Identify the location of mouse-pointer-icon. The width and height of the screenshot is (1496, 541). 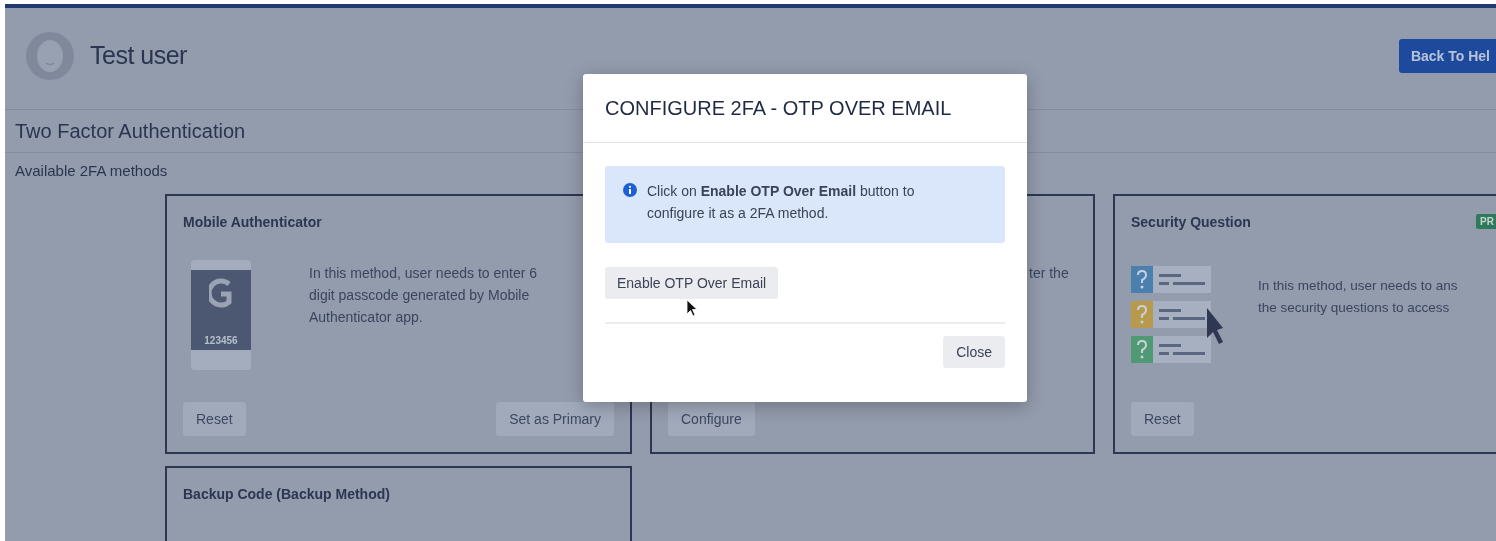
(692, 308).